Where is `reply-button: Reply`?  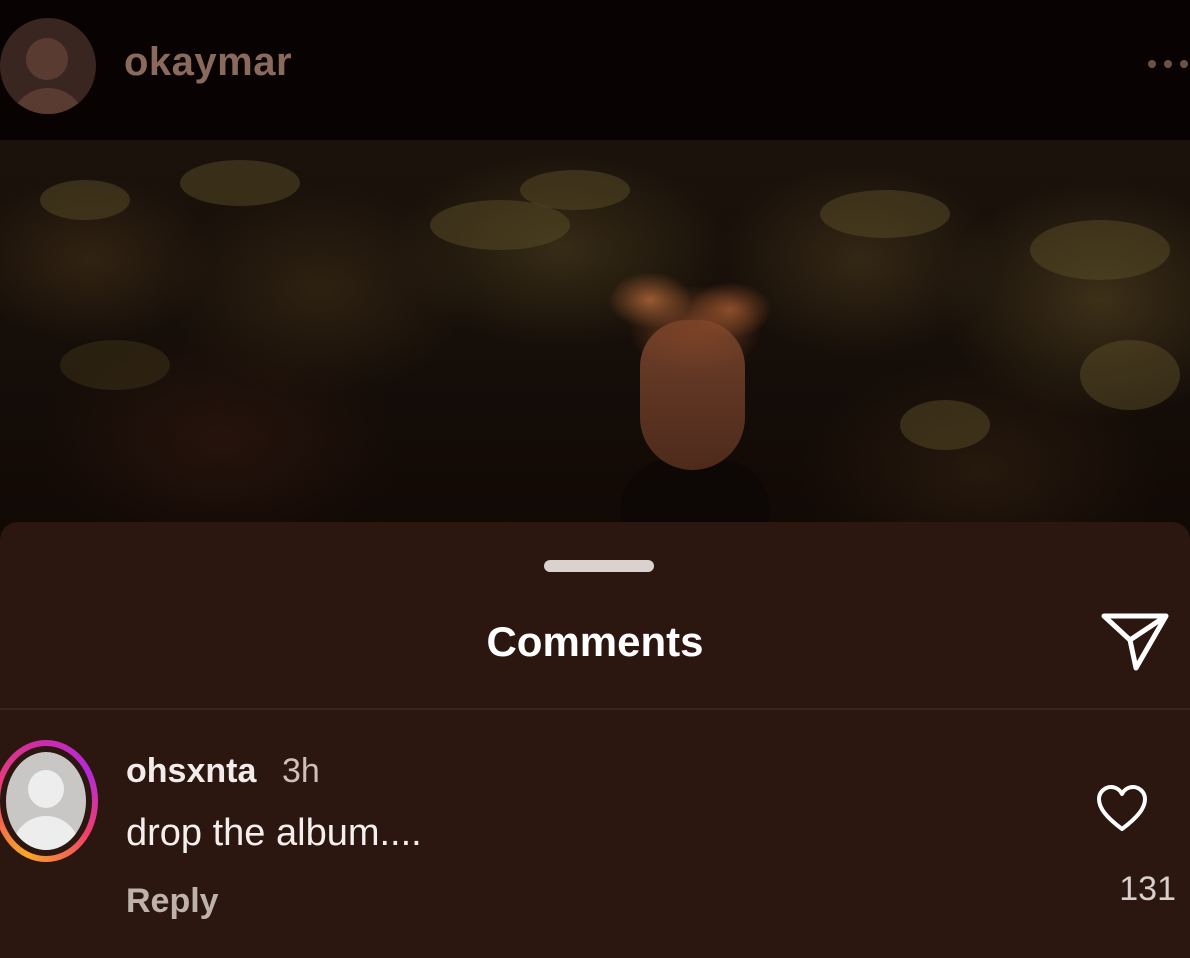 reply-button: Reply is located at coordinates (172, 901).